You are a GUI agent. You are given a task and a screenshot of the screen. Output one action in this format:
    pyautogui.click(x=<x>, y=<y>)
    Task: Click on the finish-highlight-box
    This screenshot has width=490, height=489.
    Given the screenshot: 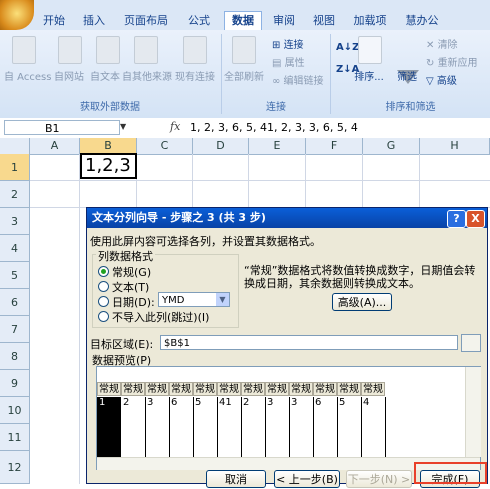 What is the action you would take?
    pyautogui.click(x=450, y=473)
    